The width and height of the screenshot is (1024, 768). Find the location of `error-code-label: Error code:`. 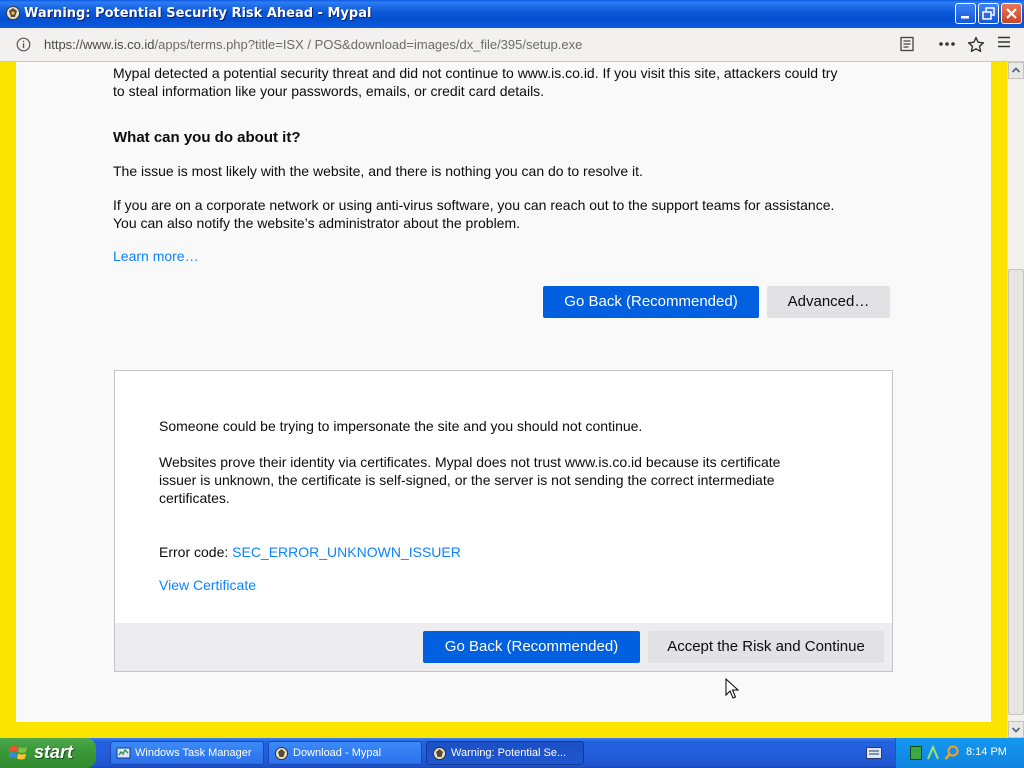

error-code-label: Error code: is located at coordinates (194, 552).